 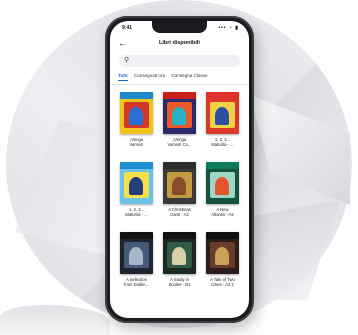 What do you see at coordinates (228, 28) in the screenshot?
I see `status-icons: ••• ◔ ▮` at bounding box center [228, 28].